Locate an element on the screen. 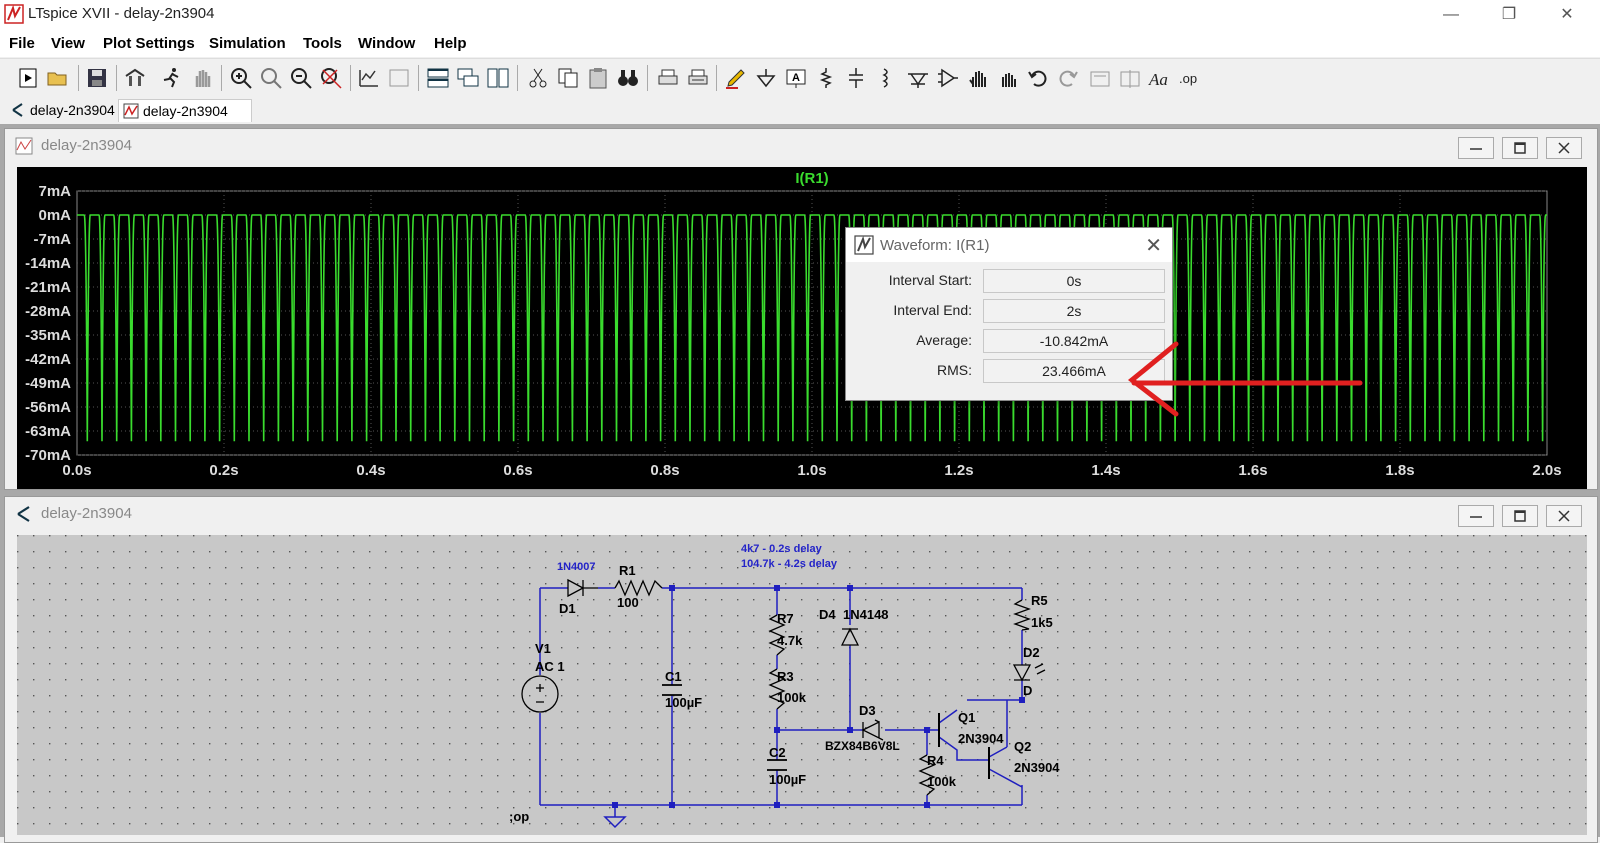 Image resolution: width=1600 pixels, height=843 pixels. zoom-in-icon is located at coordinates (241, 78).